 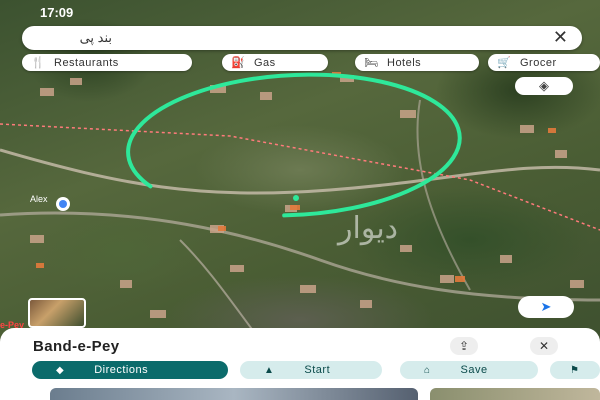 What do you see at coordinates (469, 370) in the screenshot?
I see `save-button: ⌂ Save` at bounding box center [469, 370].